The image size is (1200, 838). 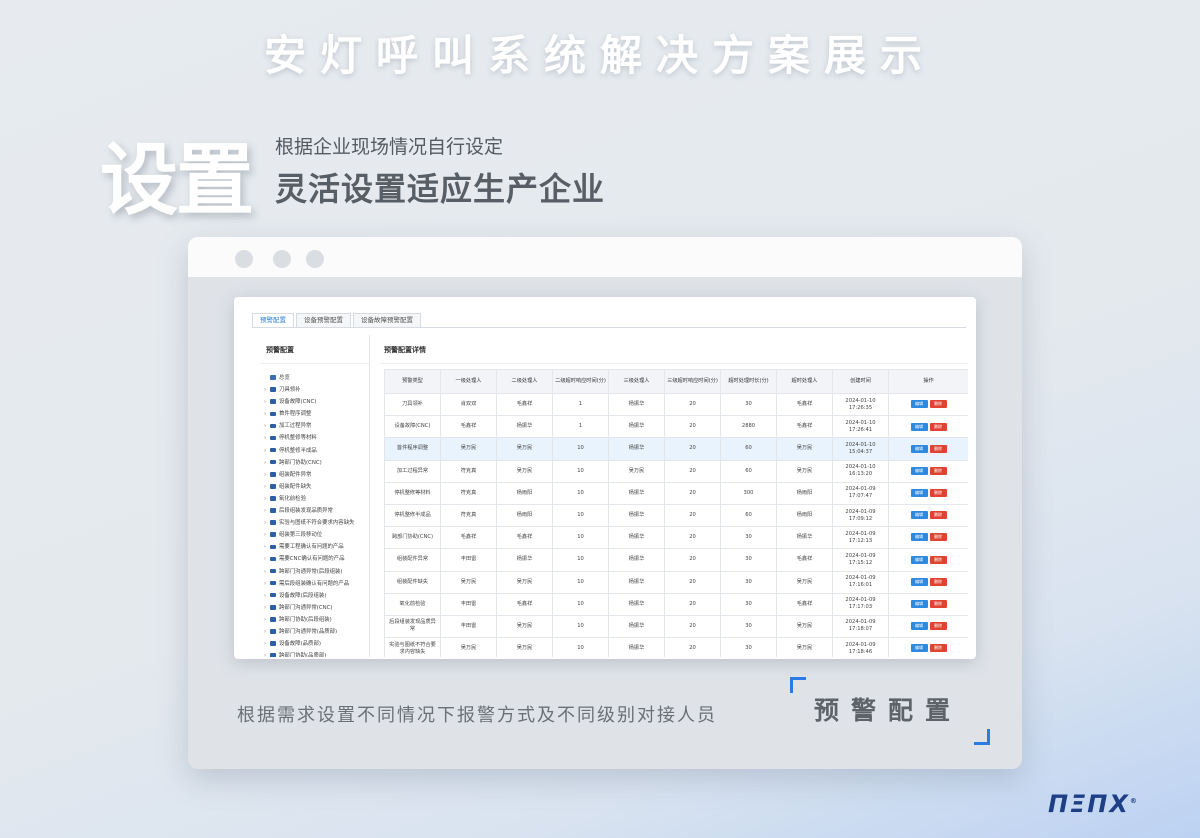 I want to click on tree-item: › 实验与图纸不符合要求内容缺失, so click(x=316, y=523).